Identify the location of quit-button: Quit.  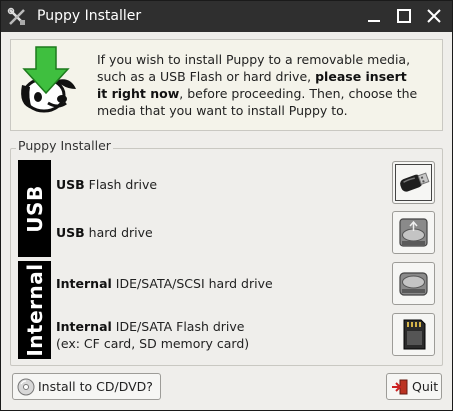
(414, 386).